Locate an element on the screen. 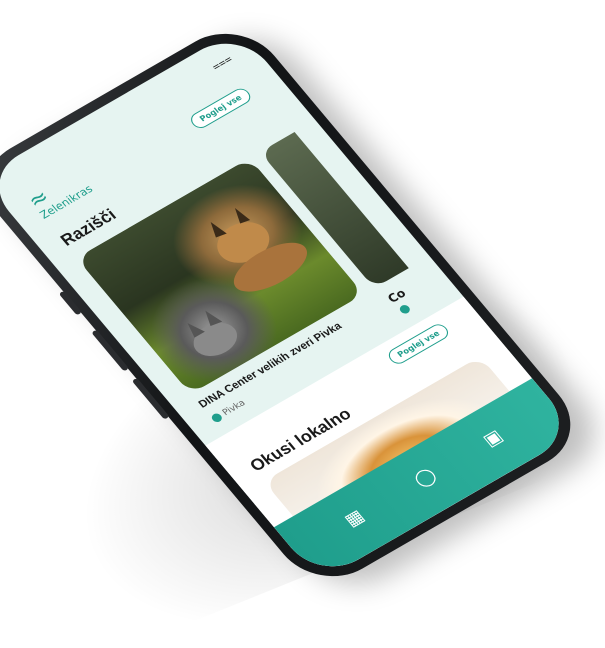  explore-see-all-button: Poglej vse is located at coordinates (221, 108).